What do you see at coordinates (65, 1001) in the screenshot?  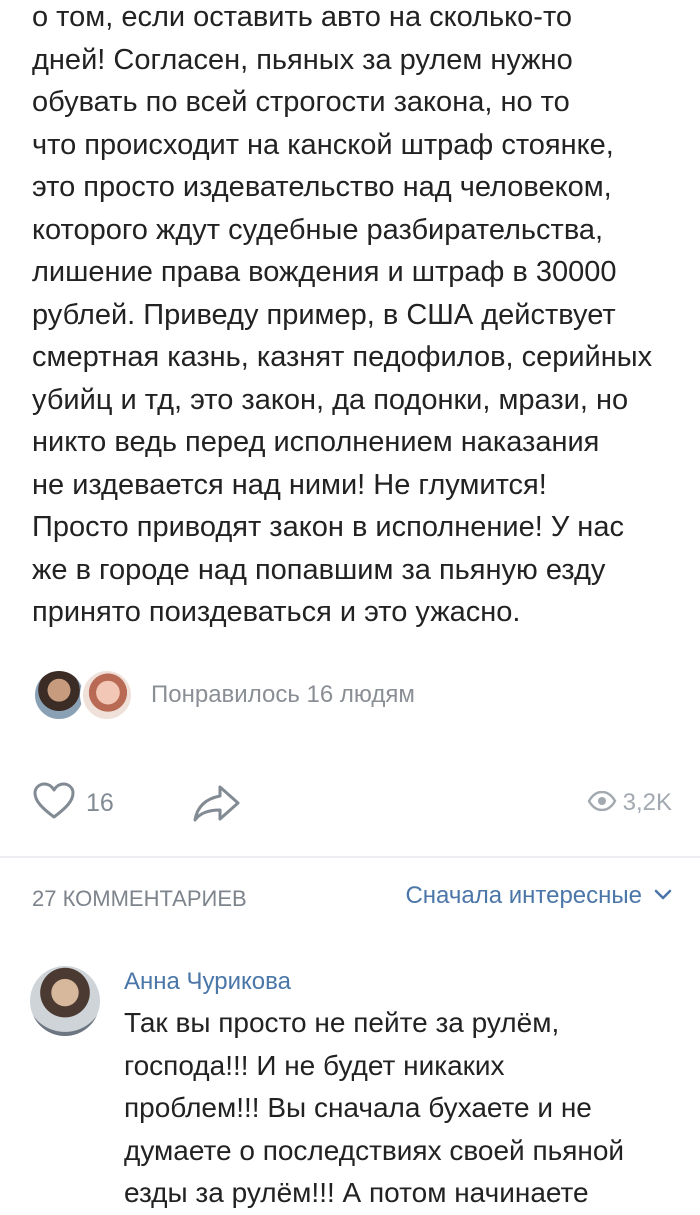 I see `avatar` at bounding box center [65, 1001].